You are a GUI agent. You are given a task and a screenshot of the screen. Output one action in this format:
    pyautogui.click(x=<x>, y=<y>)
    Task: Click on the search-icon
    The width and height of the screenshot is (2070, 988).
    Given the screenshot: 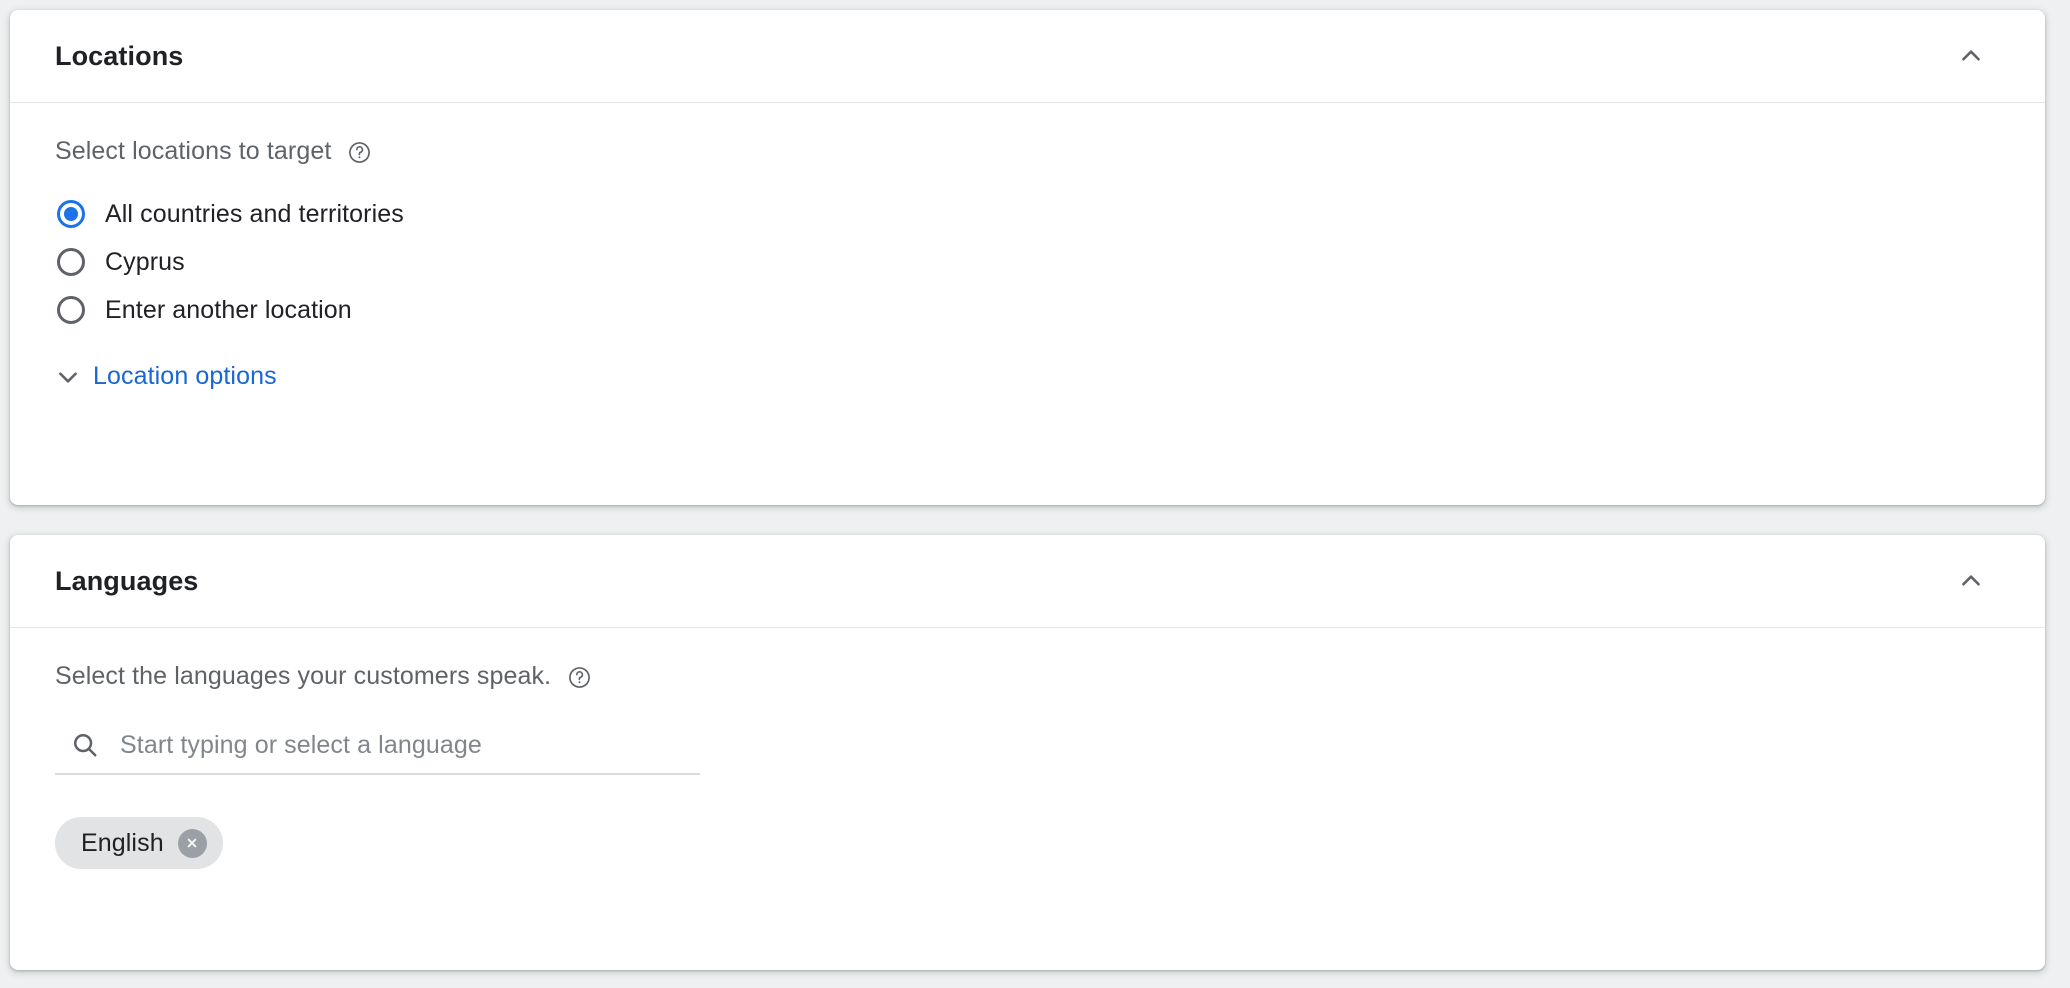 What is the action you would take?
    pyautogui.click(x=85, y=745)
    